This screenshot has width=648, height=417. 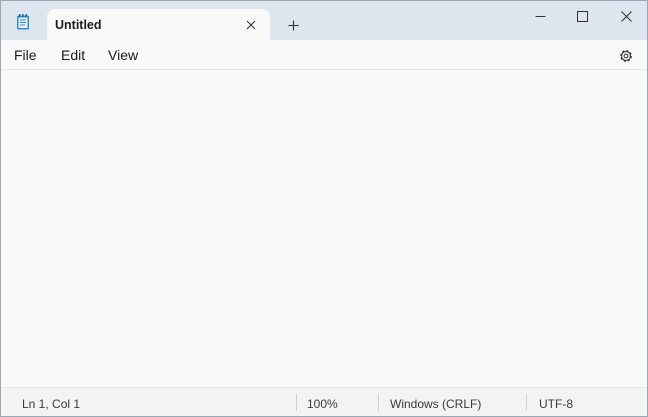 I want to click on status-bar: Ln 1, Col 1 100% Windows (CRLF) UTF-8, so click(x=324, y=401).